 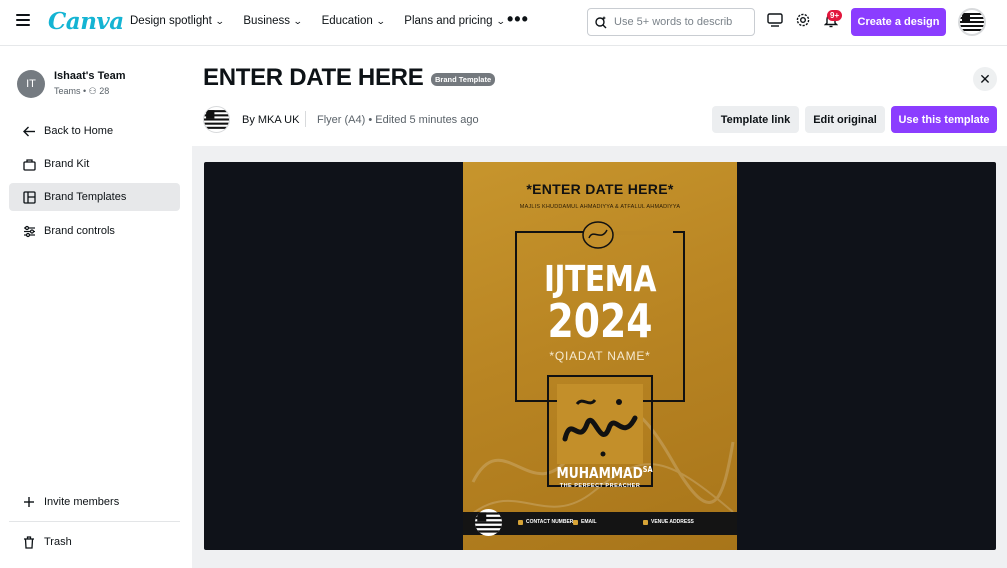 What do you see at coordinates (79, 131) in the screenshot?
I see `sidebar-item-label: Back to Home` at bounding box center [79, 131].